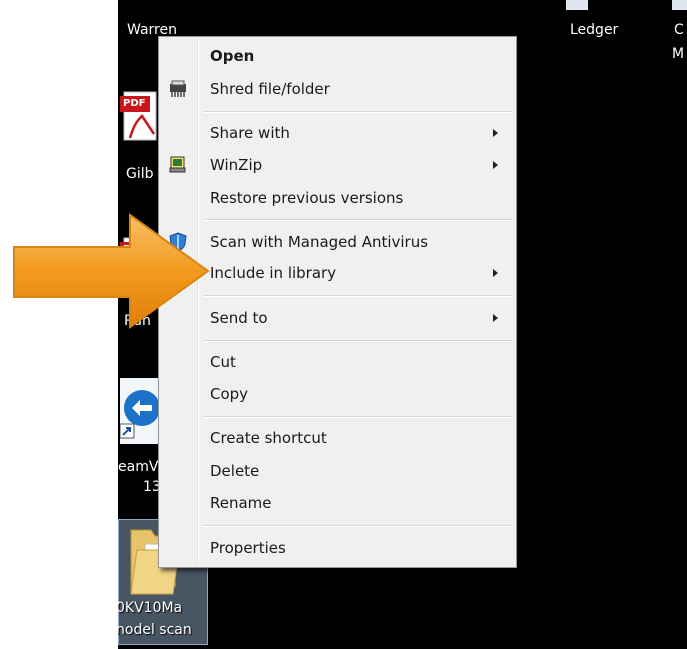 The width and height of the screenshot is (687, 649). I want to click on menu-item-label: WinZip, so click(236, 165).